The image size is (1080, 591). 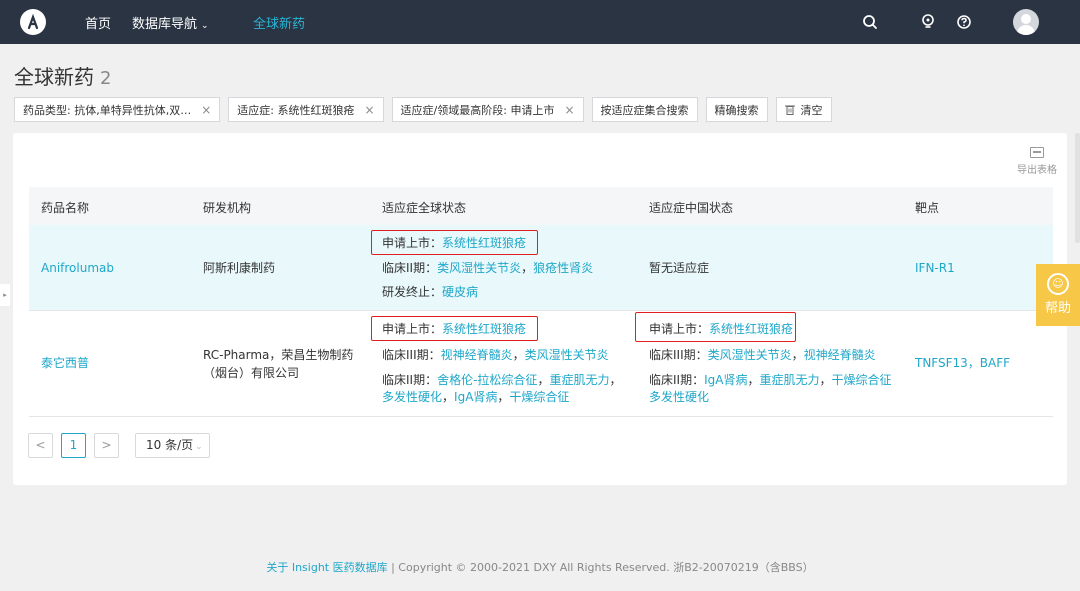 I want to click on page-title-text: 全球新药, so click(x=54, y=77).